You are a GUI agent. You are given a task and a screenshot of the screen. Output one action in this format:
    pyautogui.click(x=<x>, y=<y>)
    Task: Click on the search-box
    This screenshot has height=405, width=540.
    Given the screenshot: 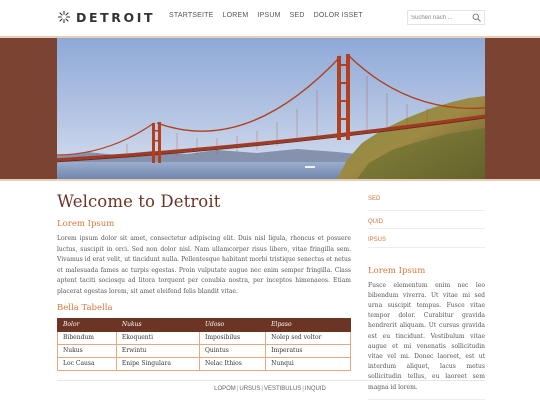 What is the action you would take?
    pyautogui.click(x=446, y=17)
    